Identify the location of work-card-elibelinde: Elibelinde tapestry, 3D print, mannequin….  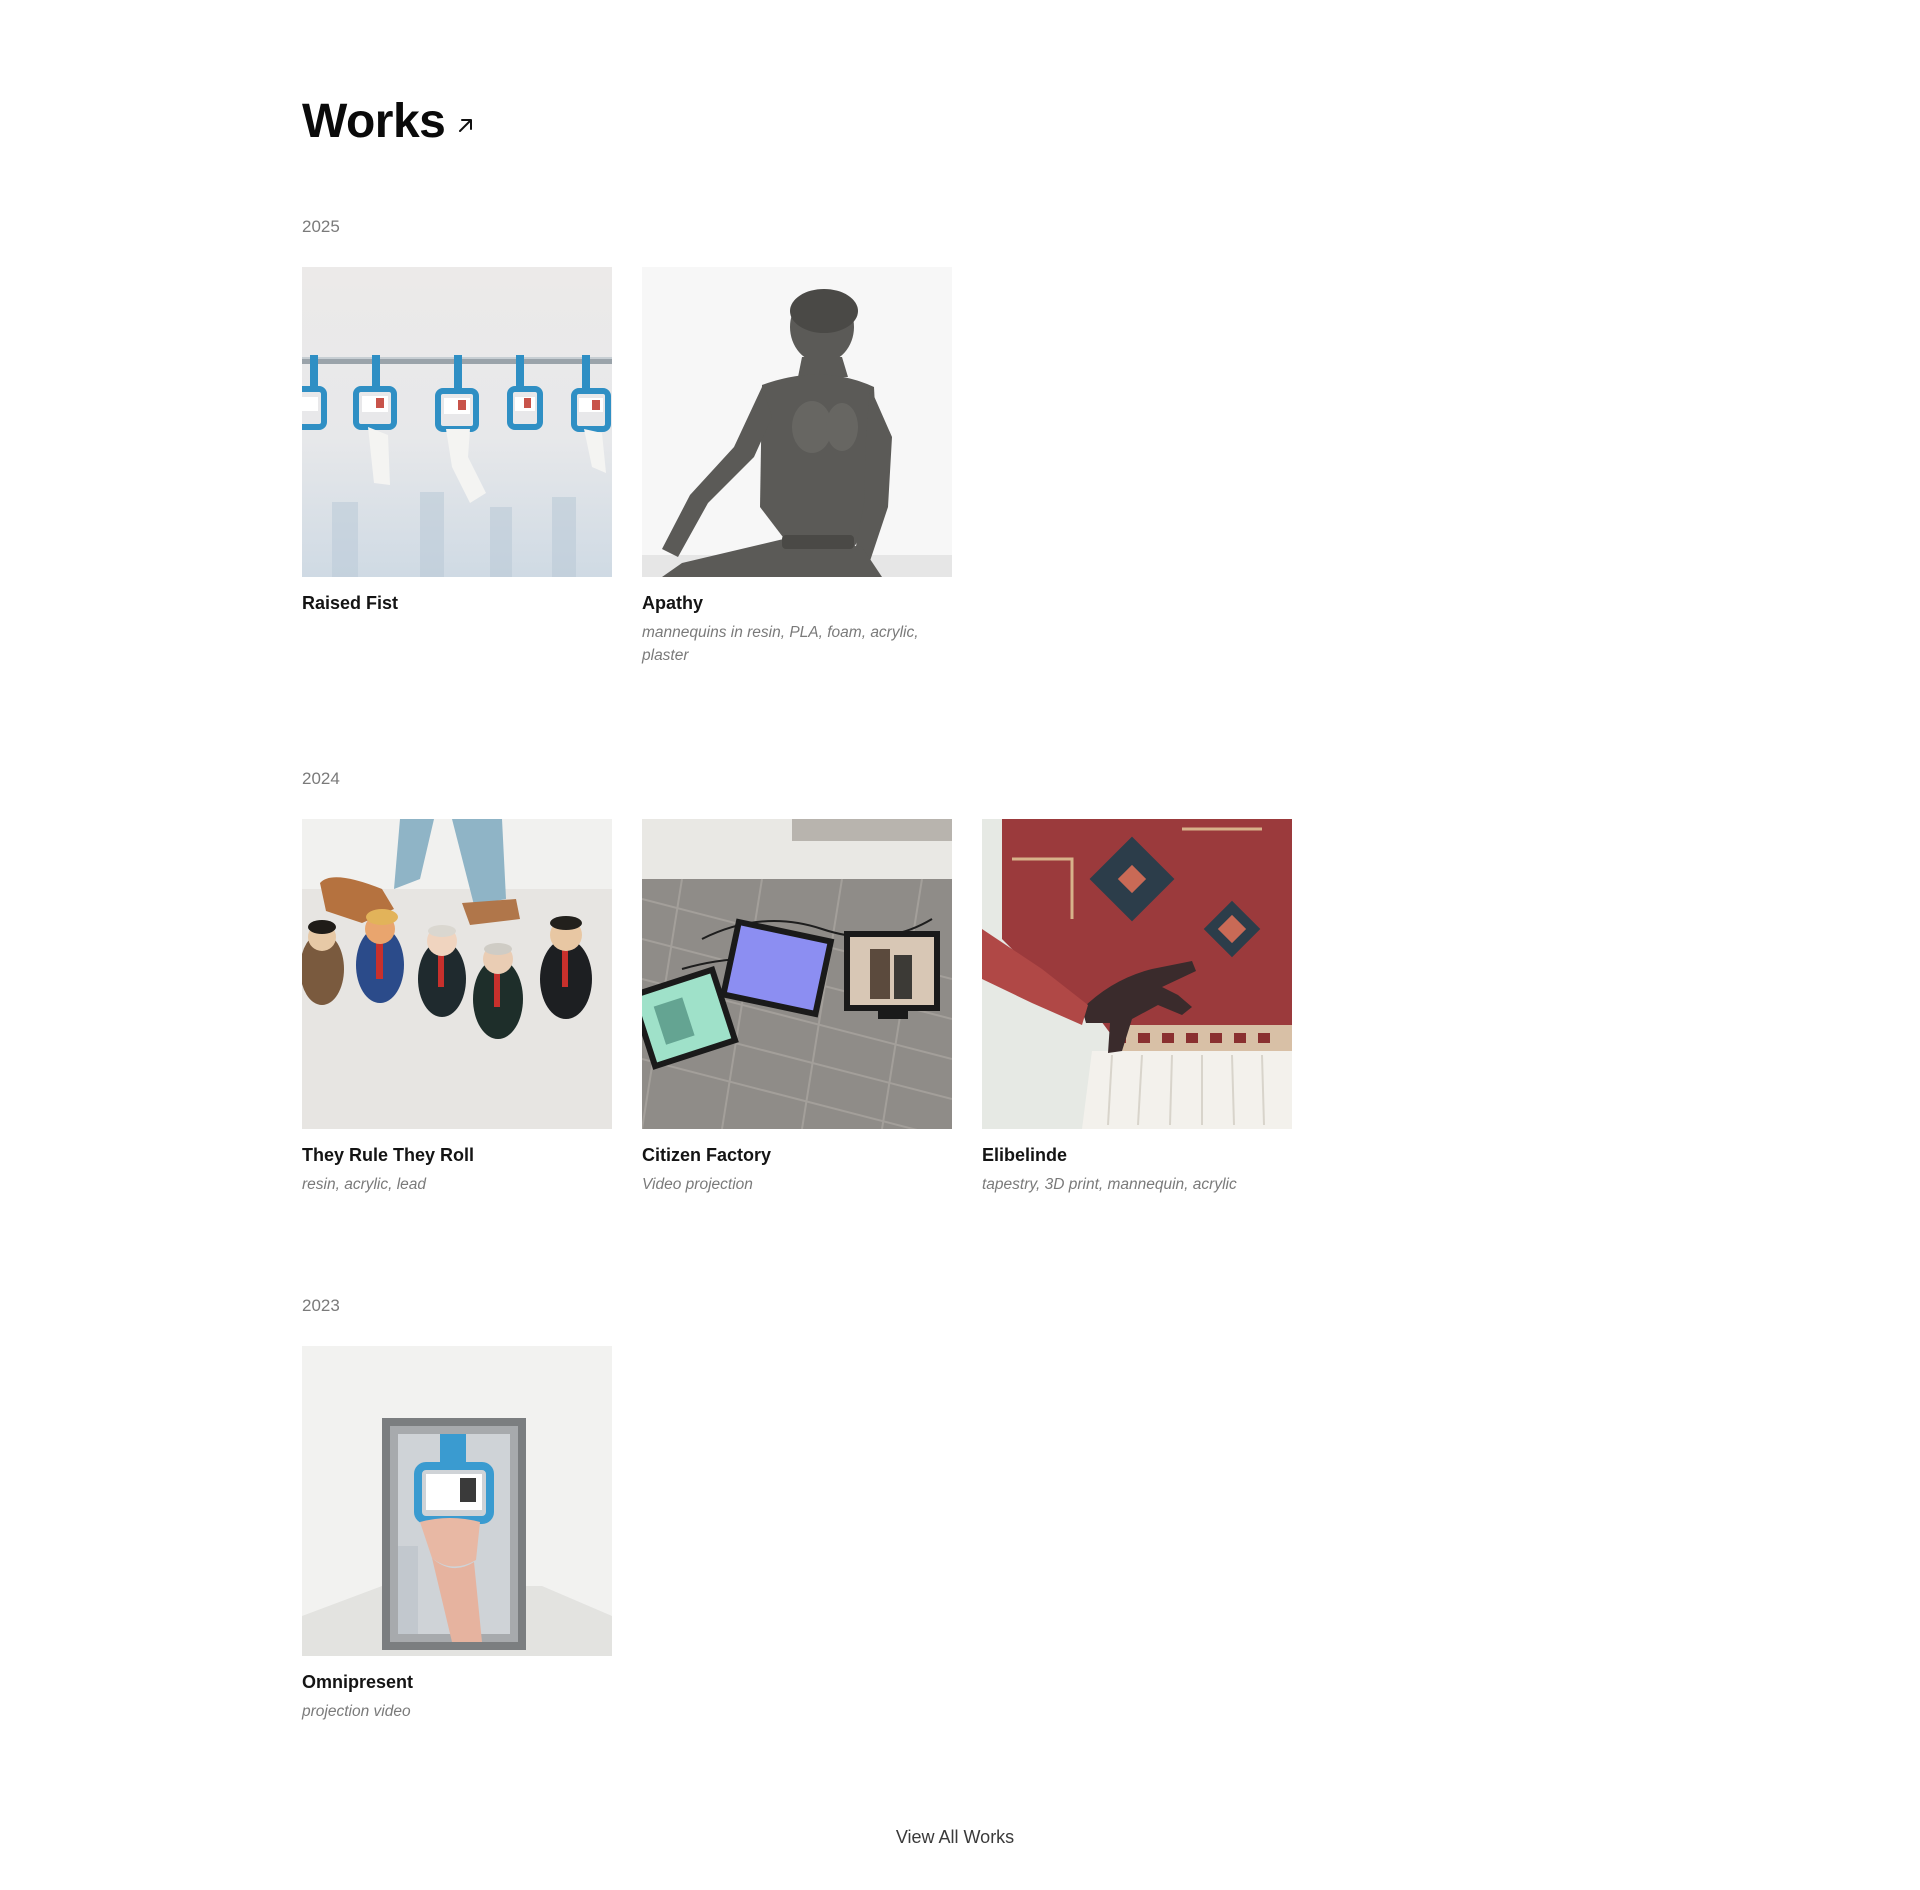
(1137, 1007).